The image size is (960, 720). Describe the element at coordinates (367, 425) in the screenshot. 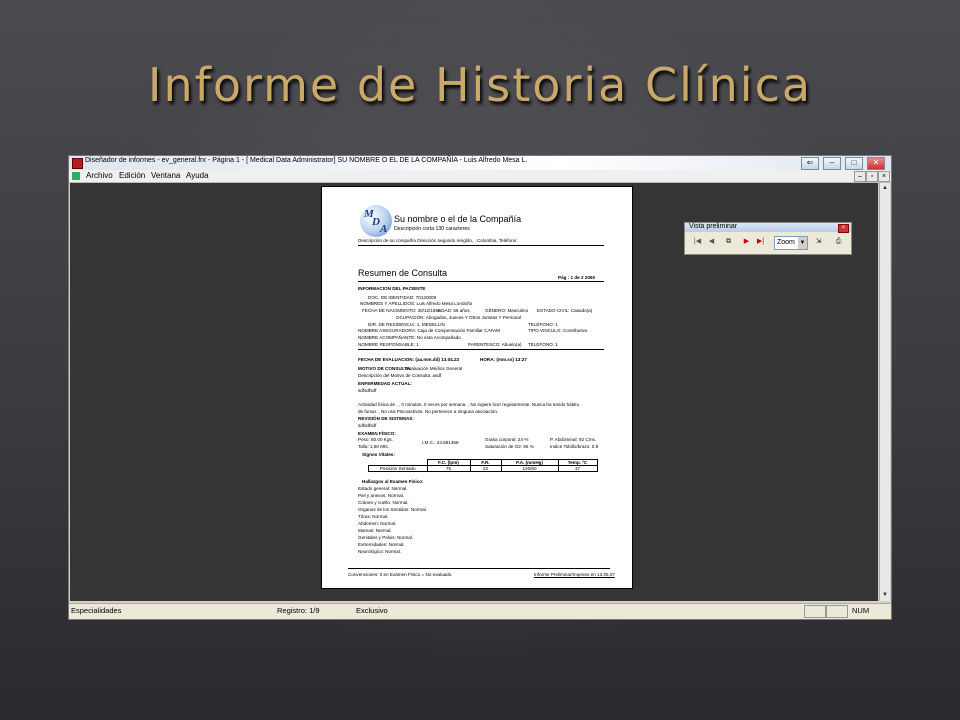

I see `systems-value: sdfsdfsdf` at that location.